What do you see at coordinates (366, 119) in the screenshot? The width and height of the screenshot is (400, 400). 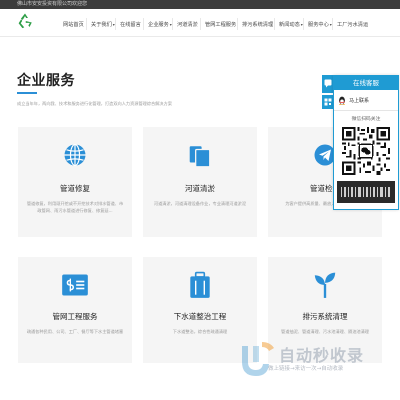 I see `scan-label: 微信扫码关注` at bounding box center [366, 119].